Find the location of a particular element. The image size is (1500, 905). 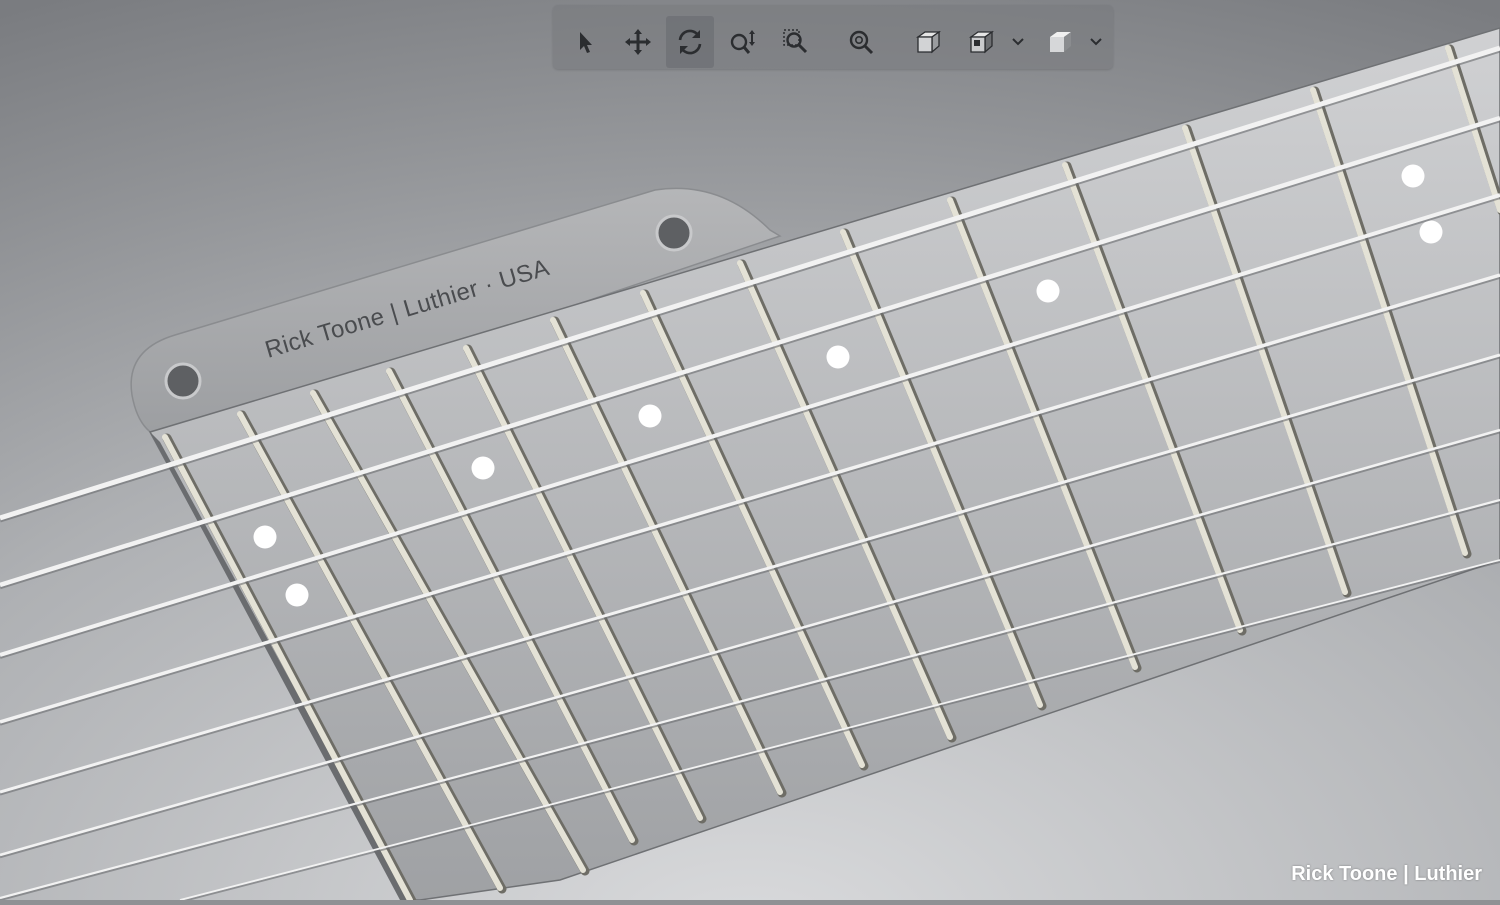

section-view-dropdown is located at coordinates (1096, 42).